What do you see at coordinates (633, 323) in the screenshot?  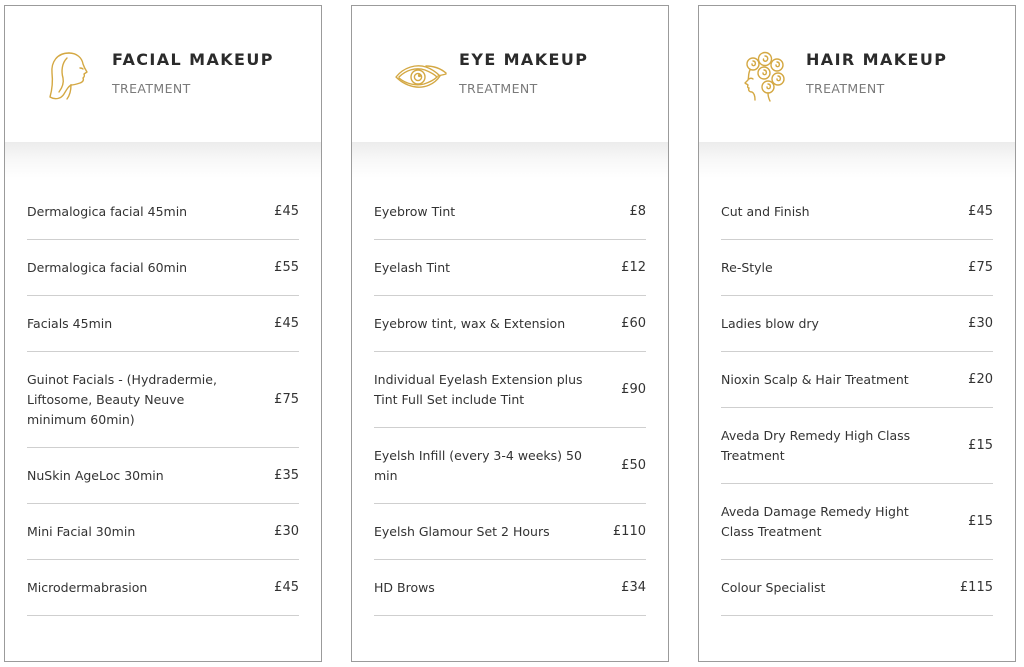 I see `item-price: £60` at bounding box center [633, 323].